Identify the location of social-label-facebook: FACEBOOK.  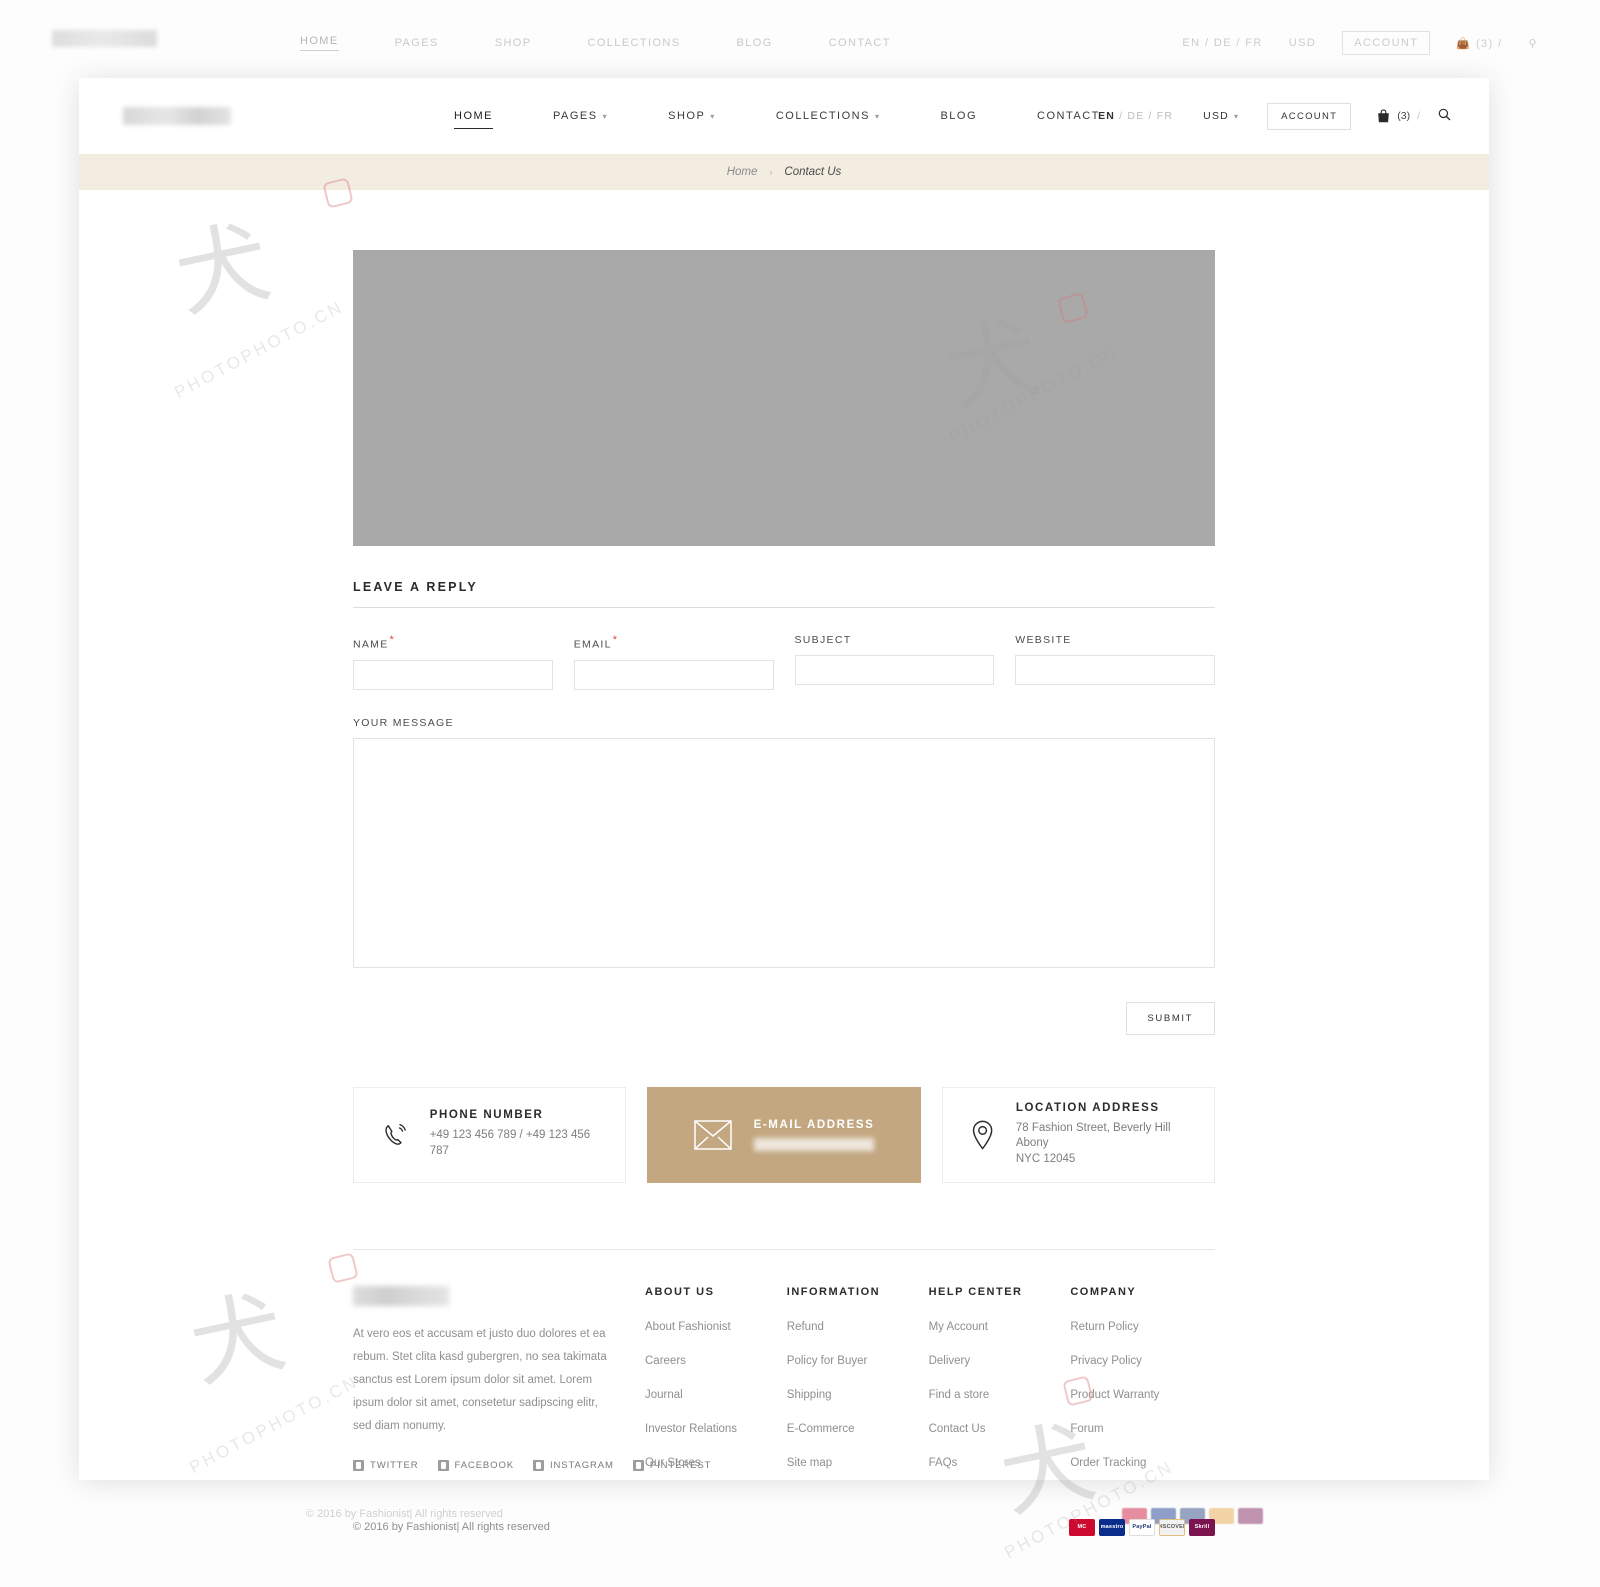
(484, 1465).